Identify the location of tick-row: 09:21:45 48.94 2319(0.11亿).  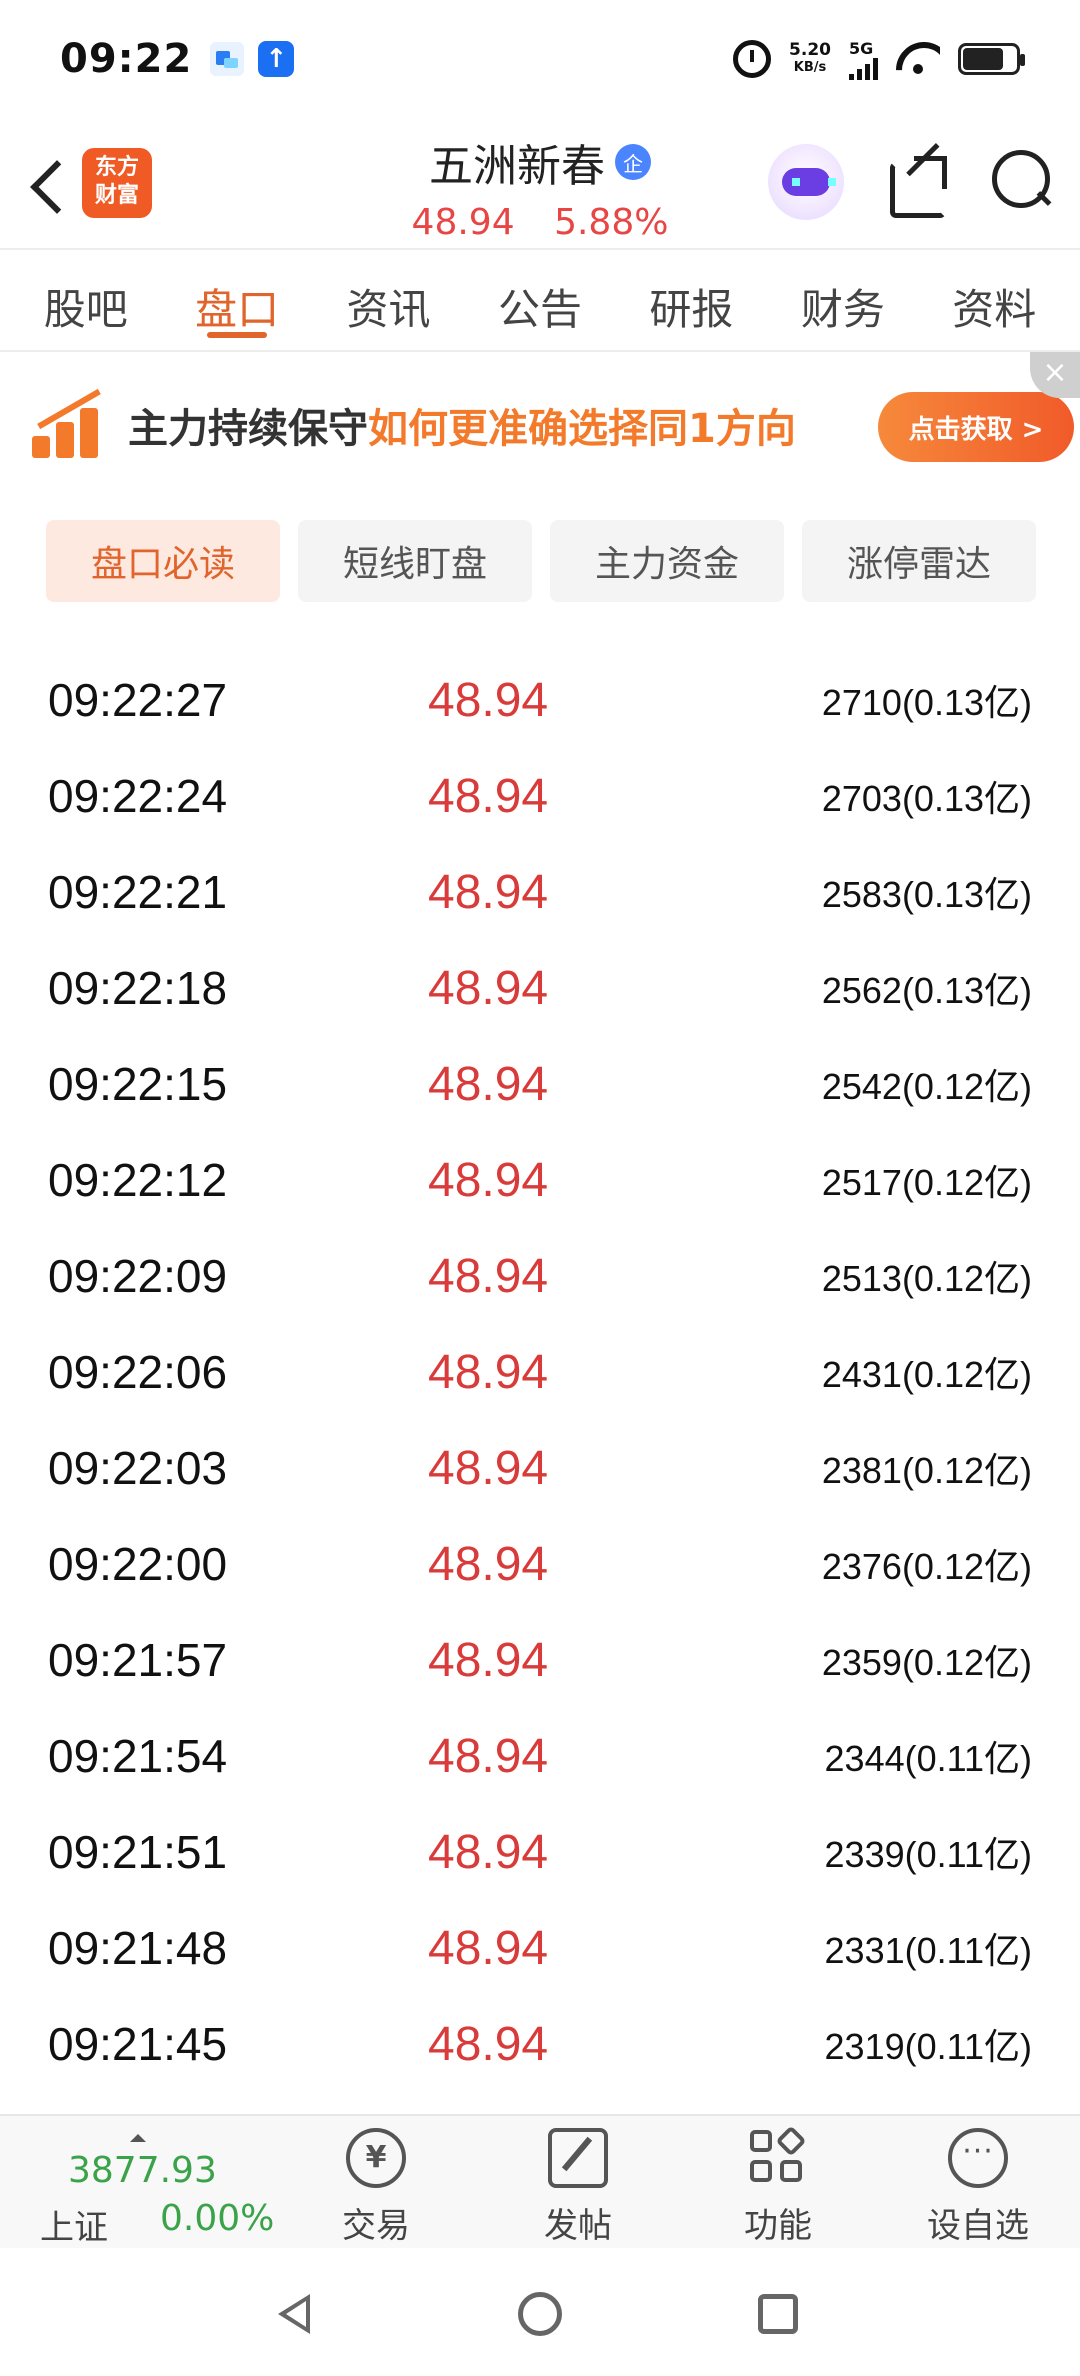
(540, 2044).